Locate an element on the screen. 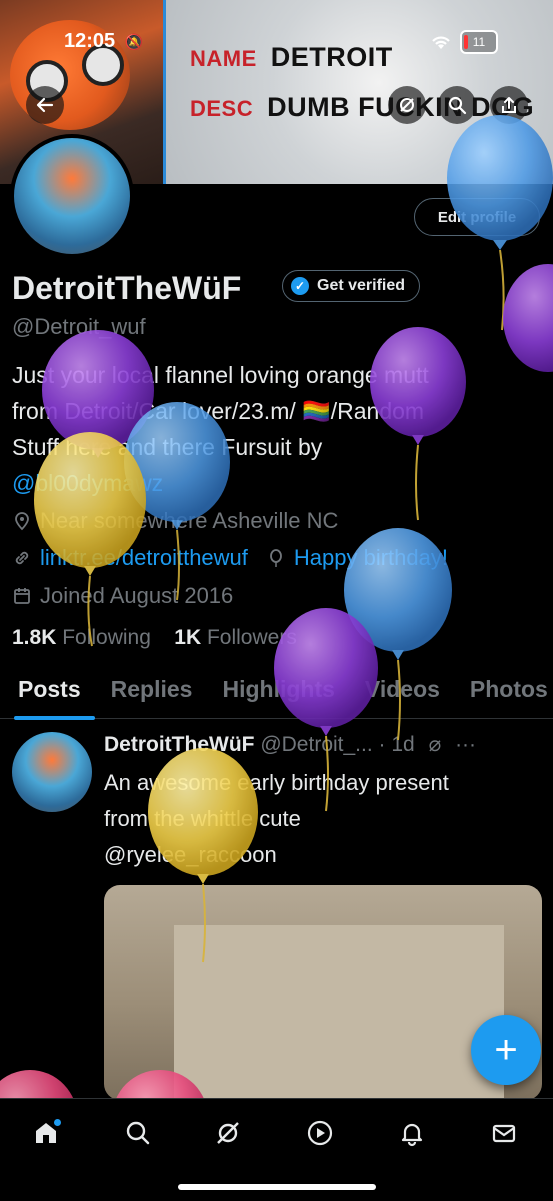  banner-name-value: DETROIT is located at coordinates (331, 57).